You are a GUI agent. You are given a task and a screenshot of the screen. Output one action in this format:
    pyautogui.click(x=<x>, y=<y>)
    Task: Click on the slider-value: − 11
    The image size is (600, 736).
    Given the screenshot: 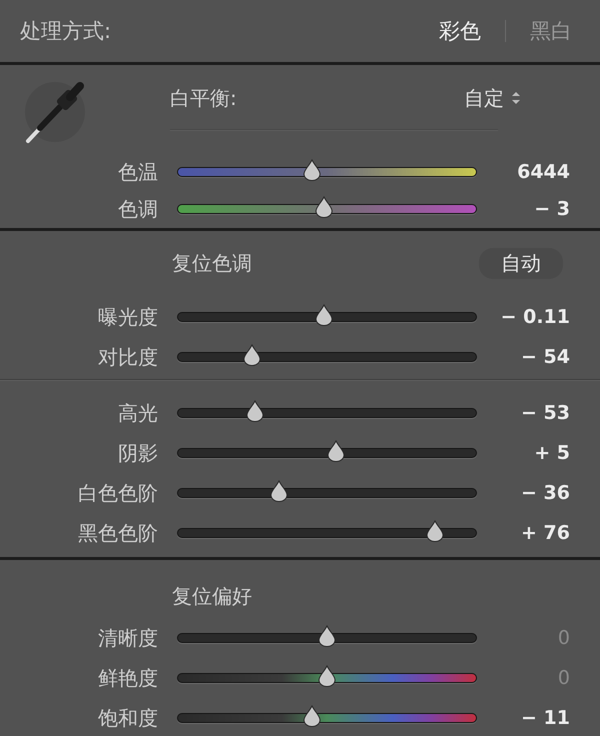 What is the action you would take?
    pyautogui.click(x=545, y=718)
    